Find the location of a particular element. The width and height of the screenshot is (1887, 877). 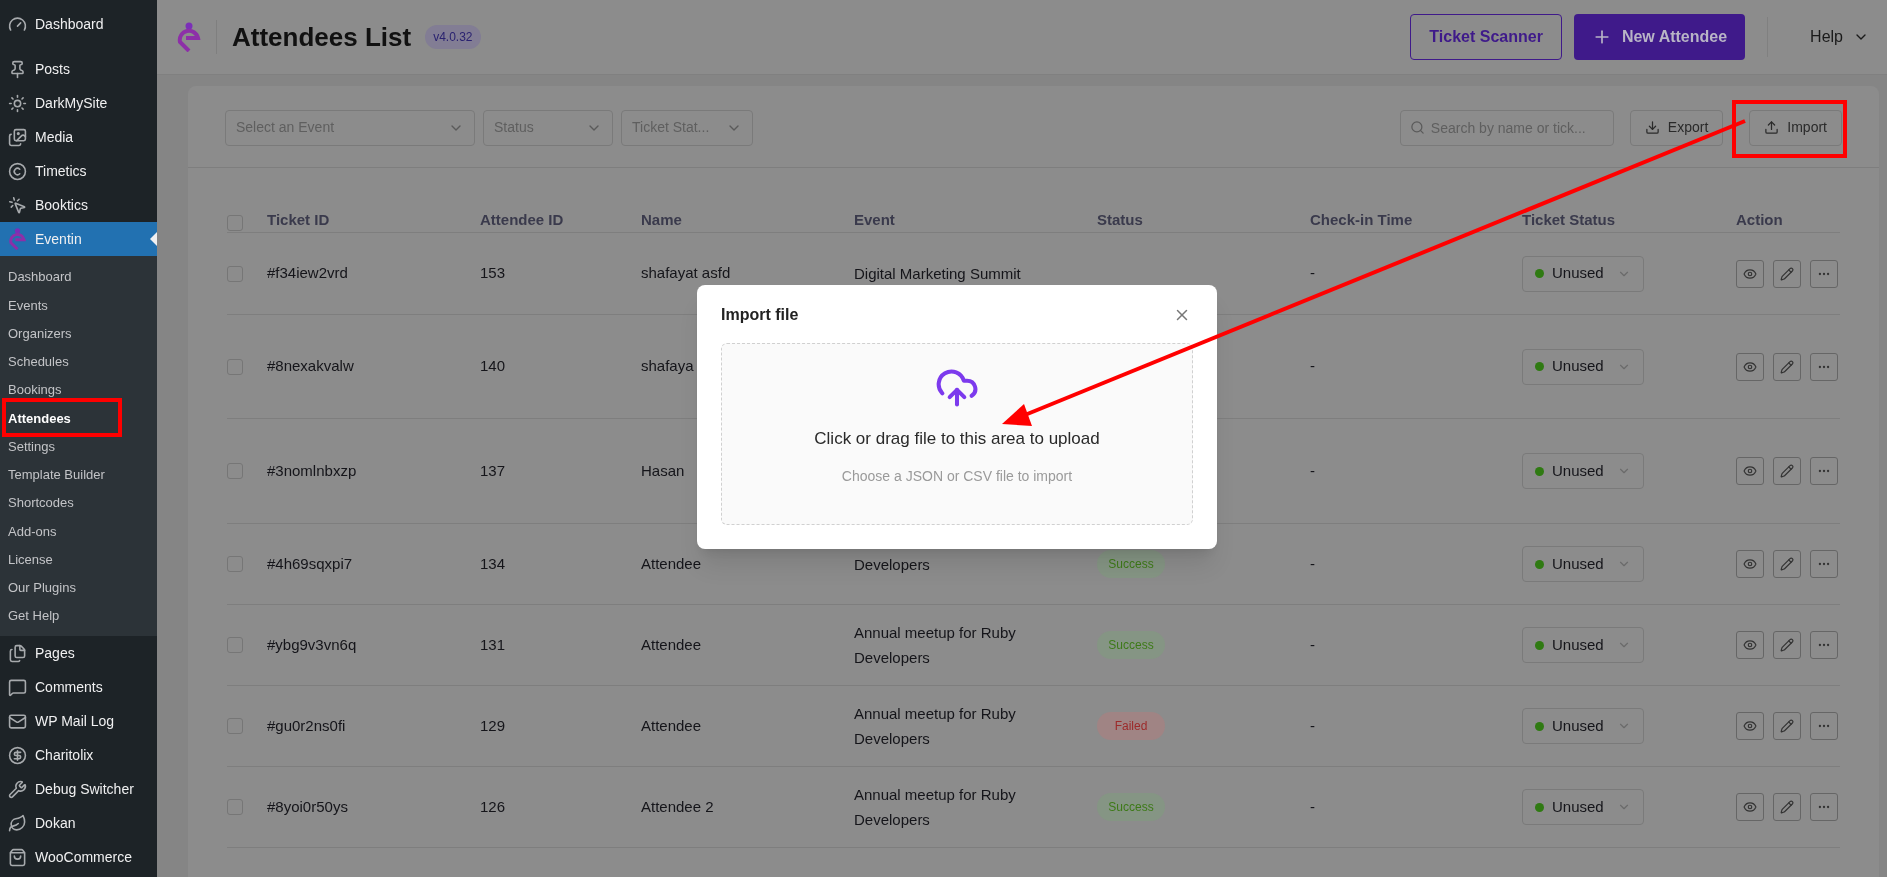

sidebar-item: Dashboard is located at coordinates (78, 24).